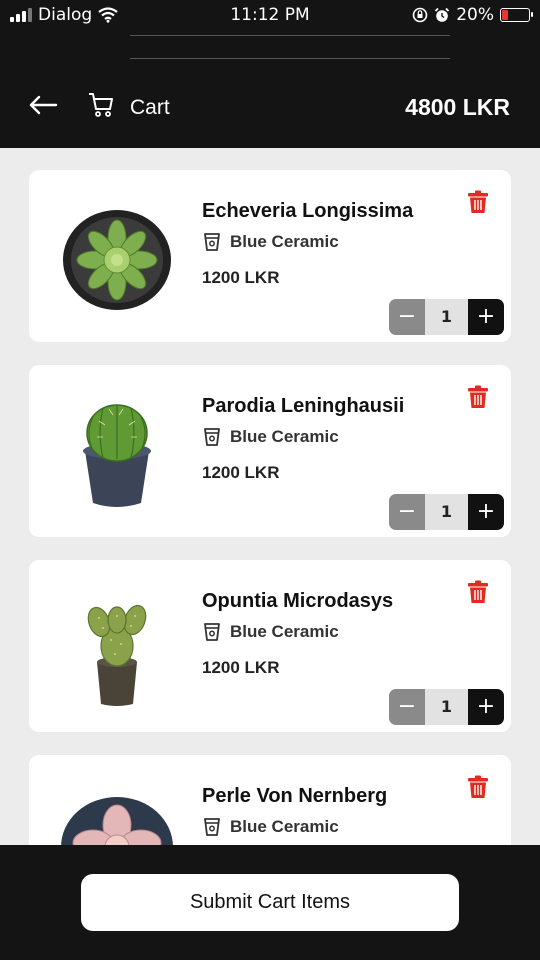  I want to click on bottom-bar: Submit Cart Items, so click(270, 902).